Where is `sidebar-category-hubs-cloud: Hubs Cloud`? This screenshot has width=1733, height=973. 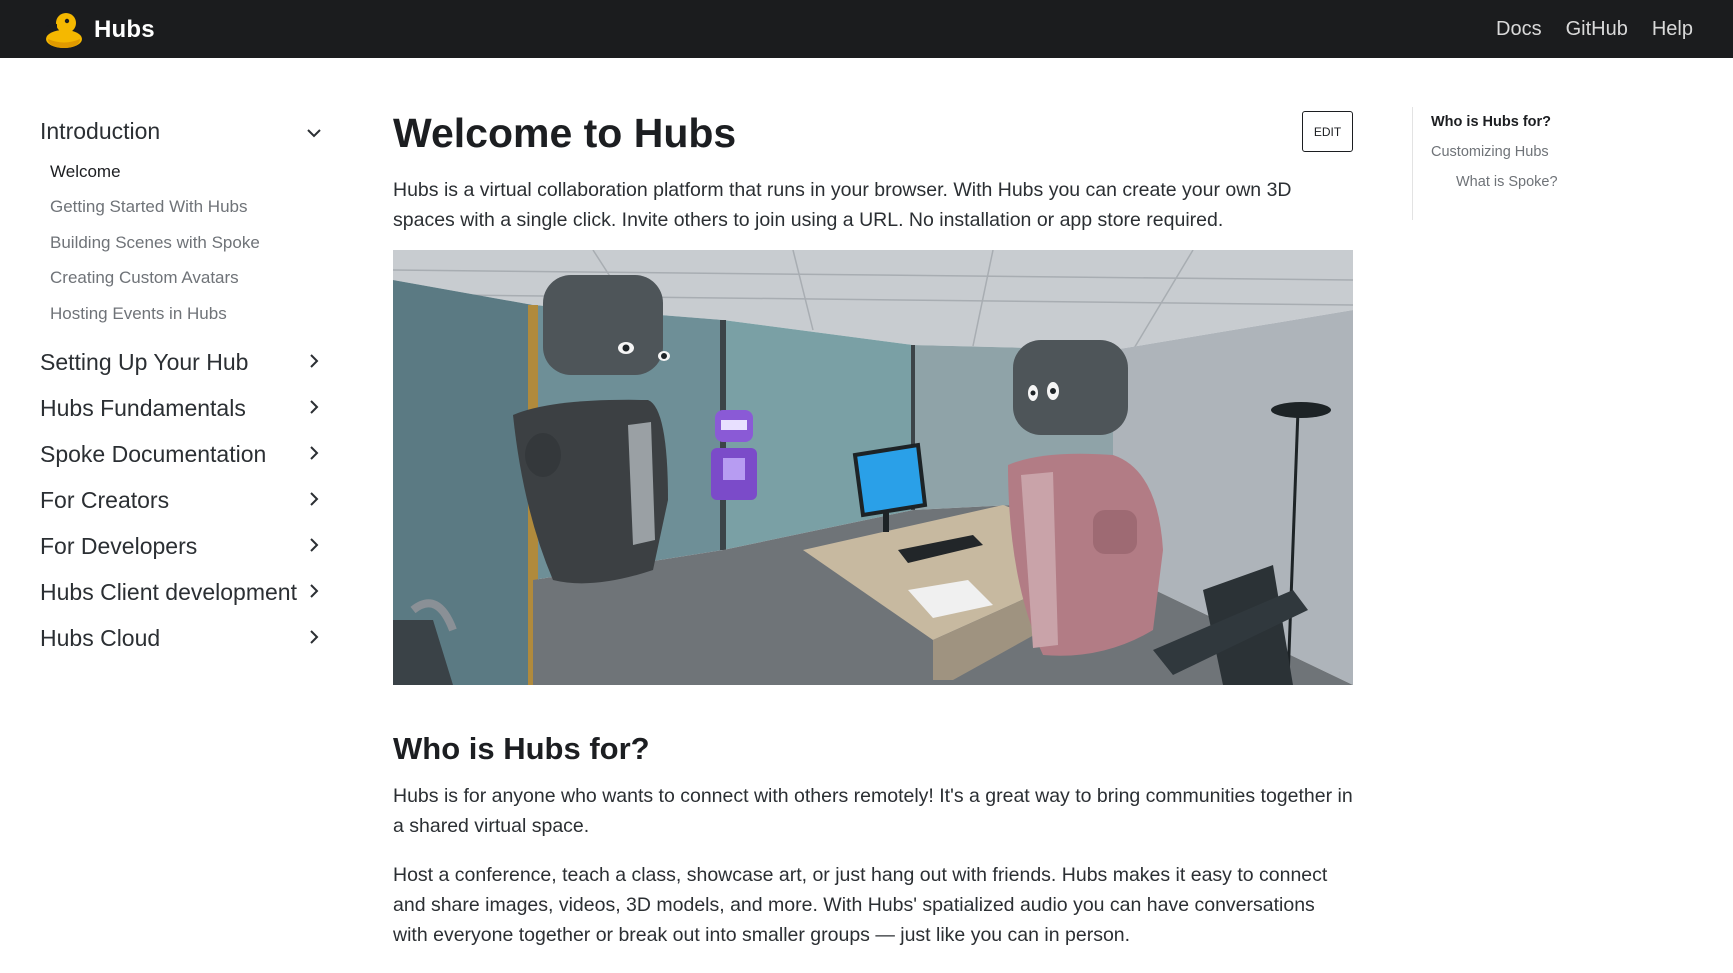
sidebar-category-hubs-cloud: Hubs Cloud is located at coordinates (185, 639).